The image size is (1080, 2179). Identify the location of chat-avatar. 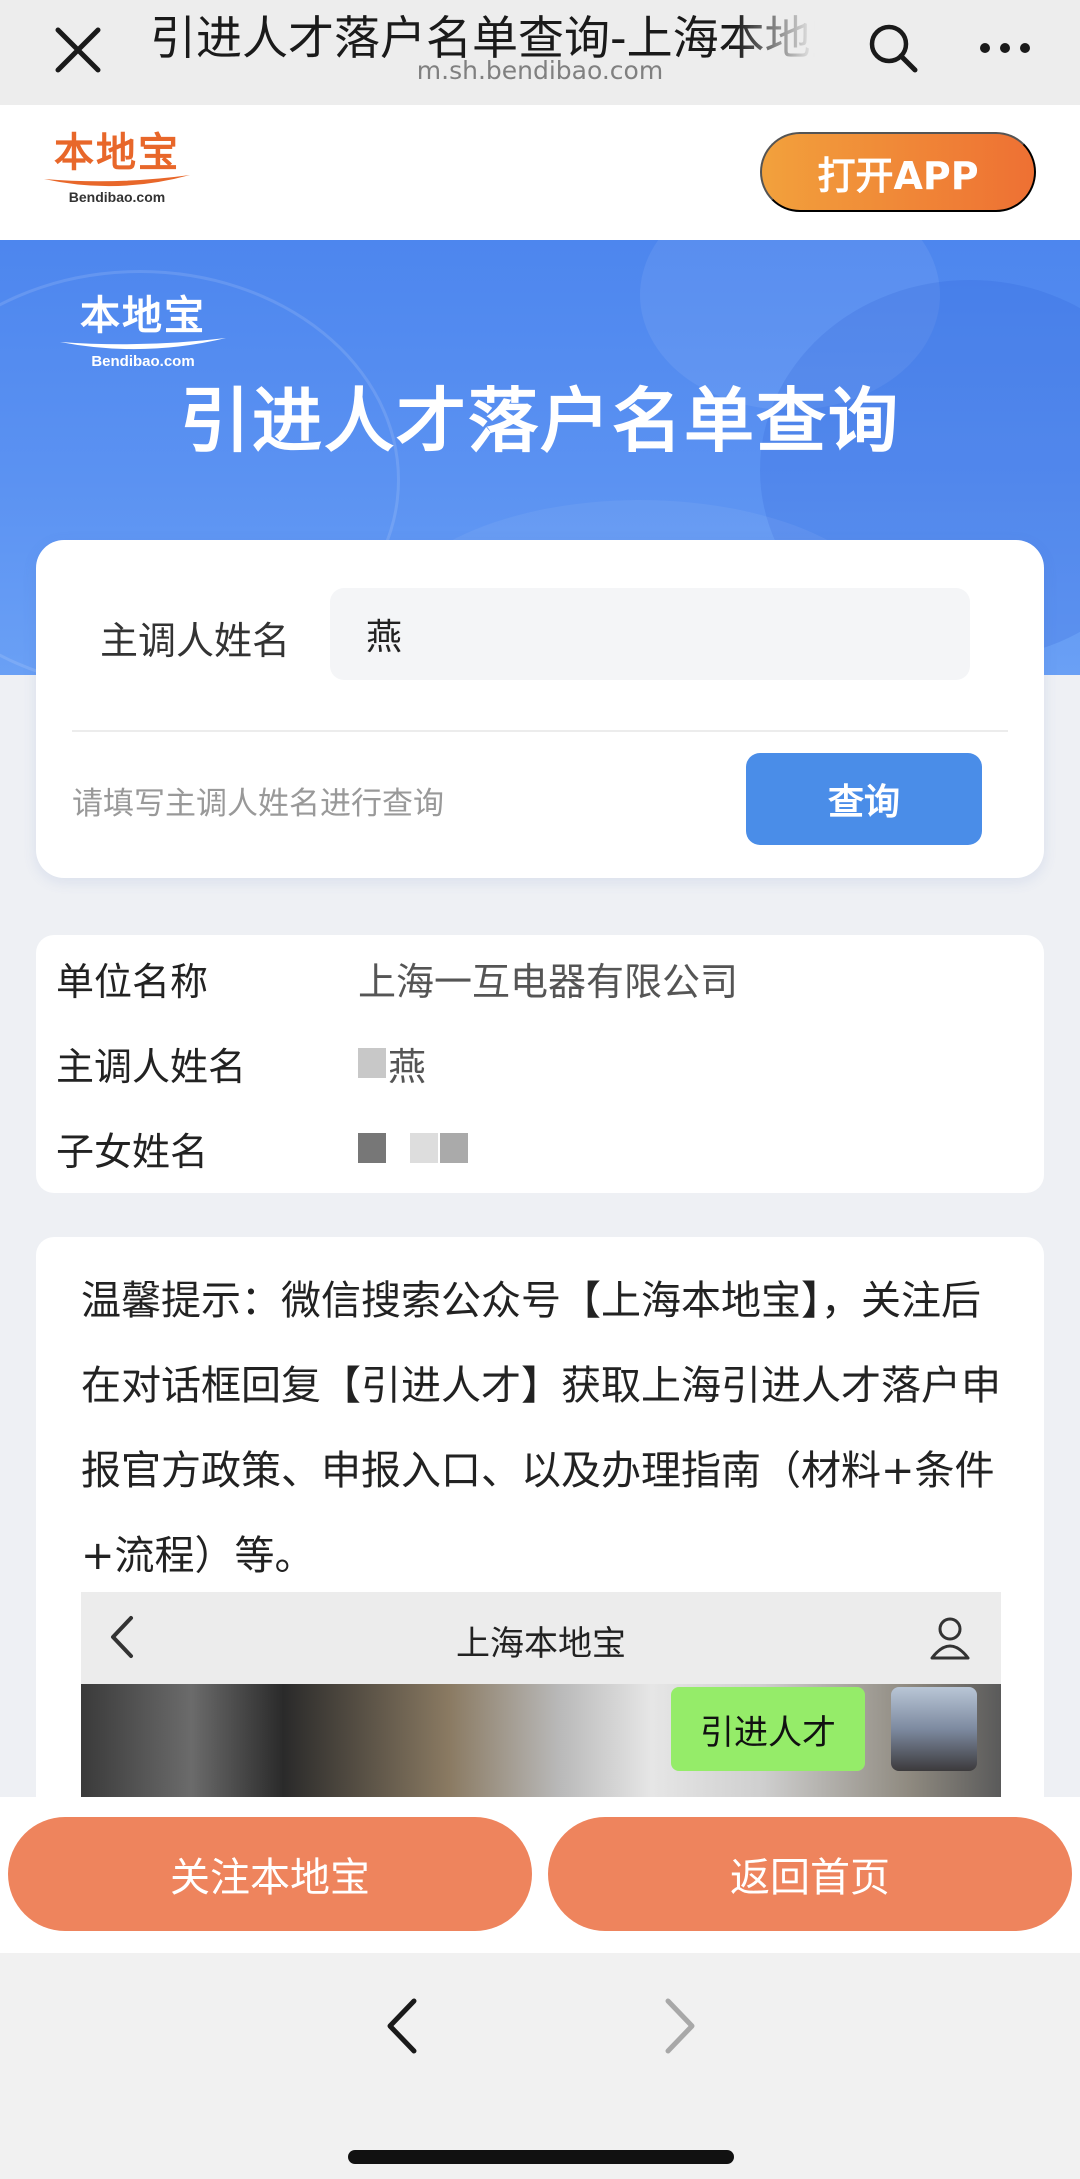
(934, 1729).